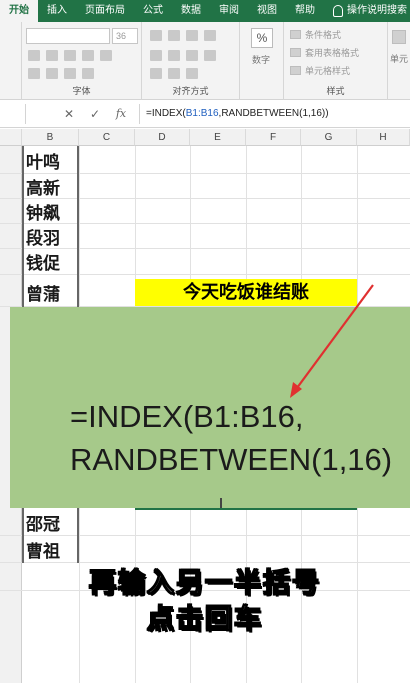 The image size is (410, 683). What do you see at coordinates (153, 11) in the screenshot?
I see `tab-formulas: 公式` at bounding box center [153, 11].